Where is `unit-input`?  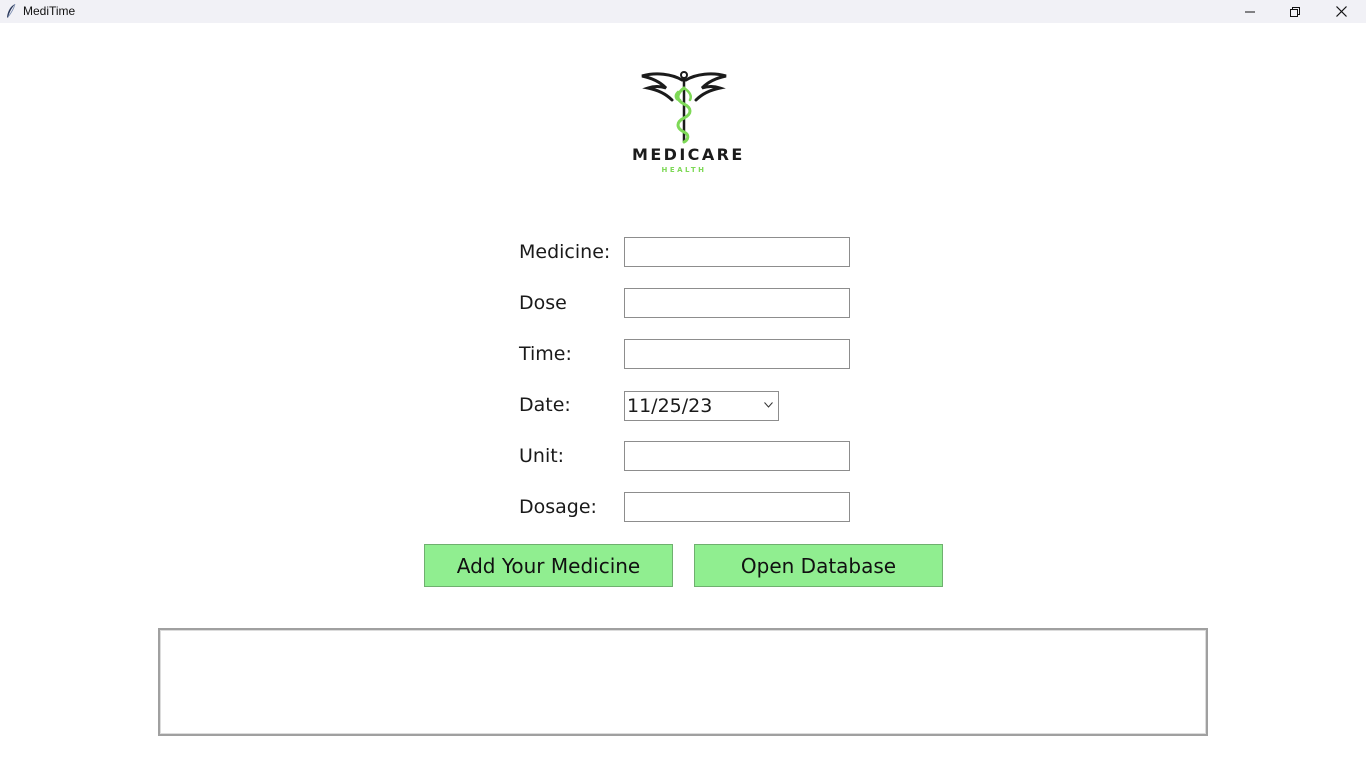
unit-input is located at coordinates (737, 456).